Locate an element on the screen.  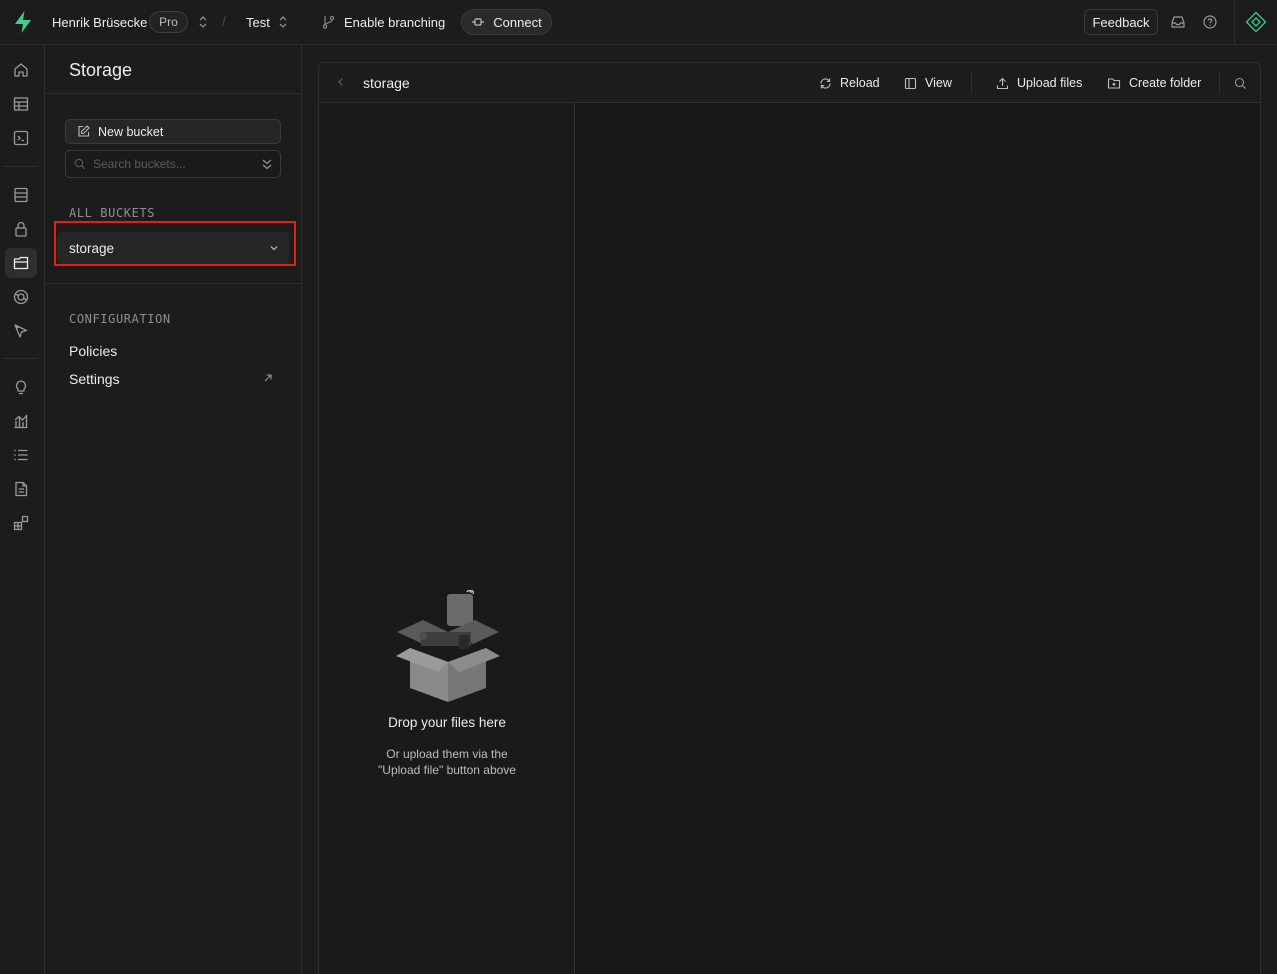
all-buckets-heading: ALL BUCKETS is located at coordinates (112, 213).